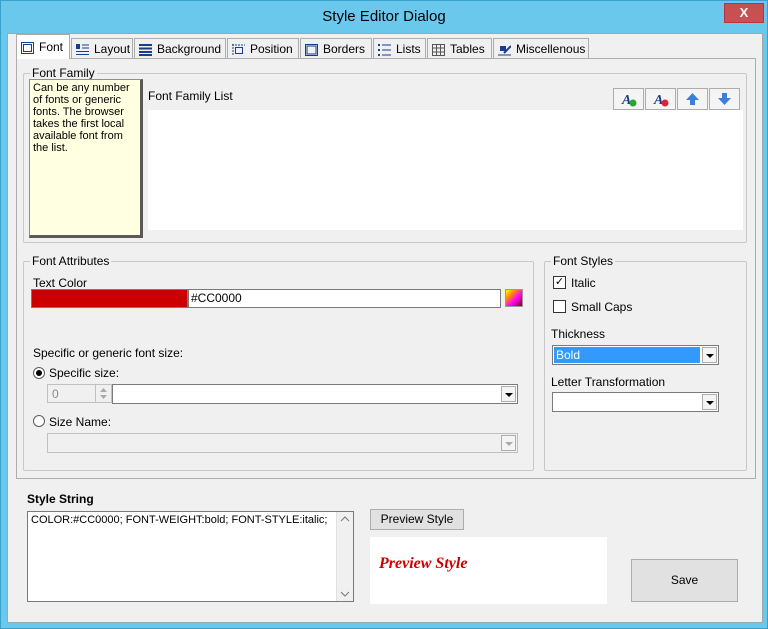 This screenshot has height=629, width=768. Describe the element at coordinates (488, 570) in the screenshot. I see `preview-box: Preview Style` at that location.